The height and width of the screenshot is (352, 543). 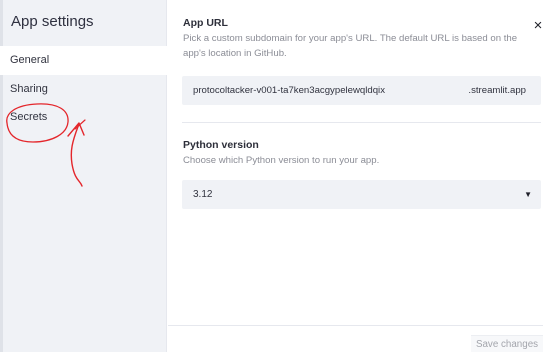 I want to click on sidebar-item-secrets: Secrets, so click(x=83, y=117).